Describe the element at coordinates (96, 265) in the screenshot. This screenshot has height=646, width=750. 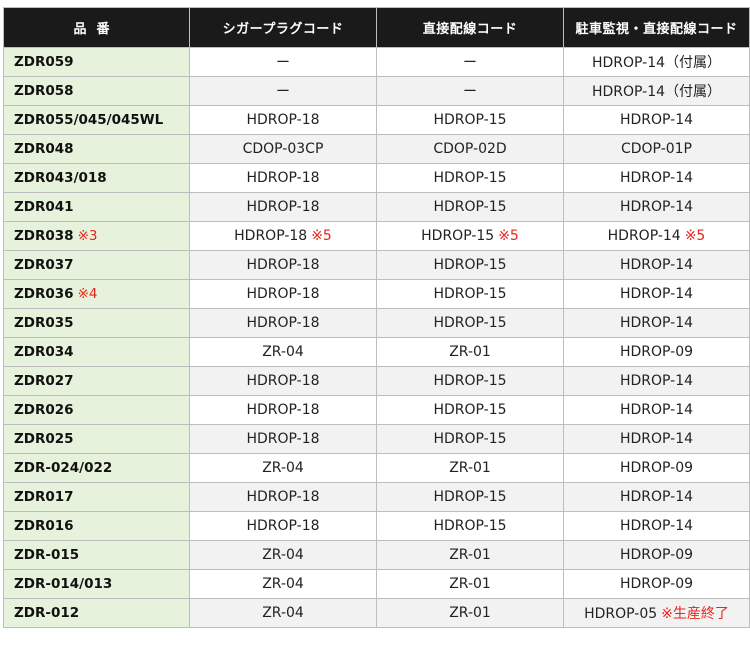
I see `model-cell: ZDR037` at that location.